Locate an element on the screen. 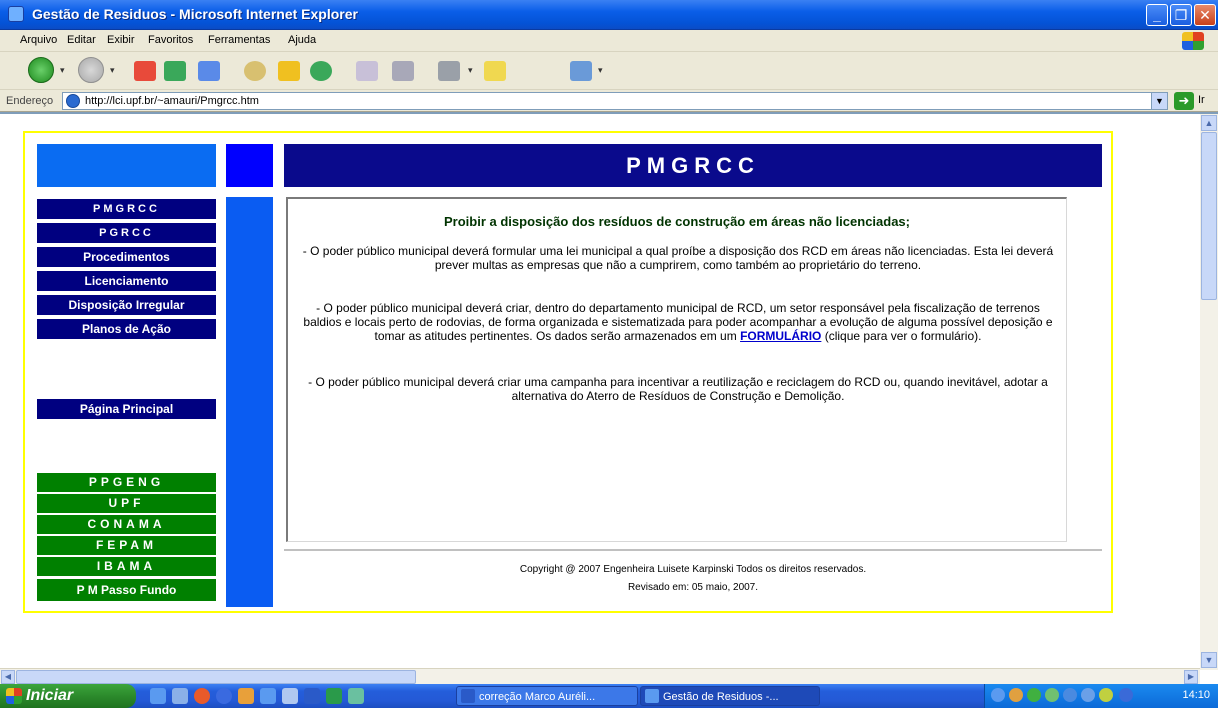  link-ppgeng: PPGENG is located at coordinates (126, 482).